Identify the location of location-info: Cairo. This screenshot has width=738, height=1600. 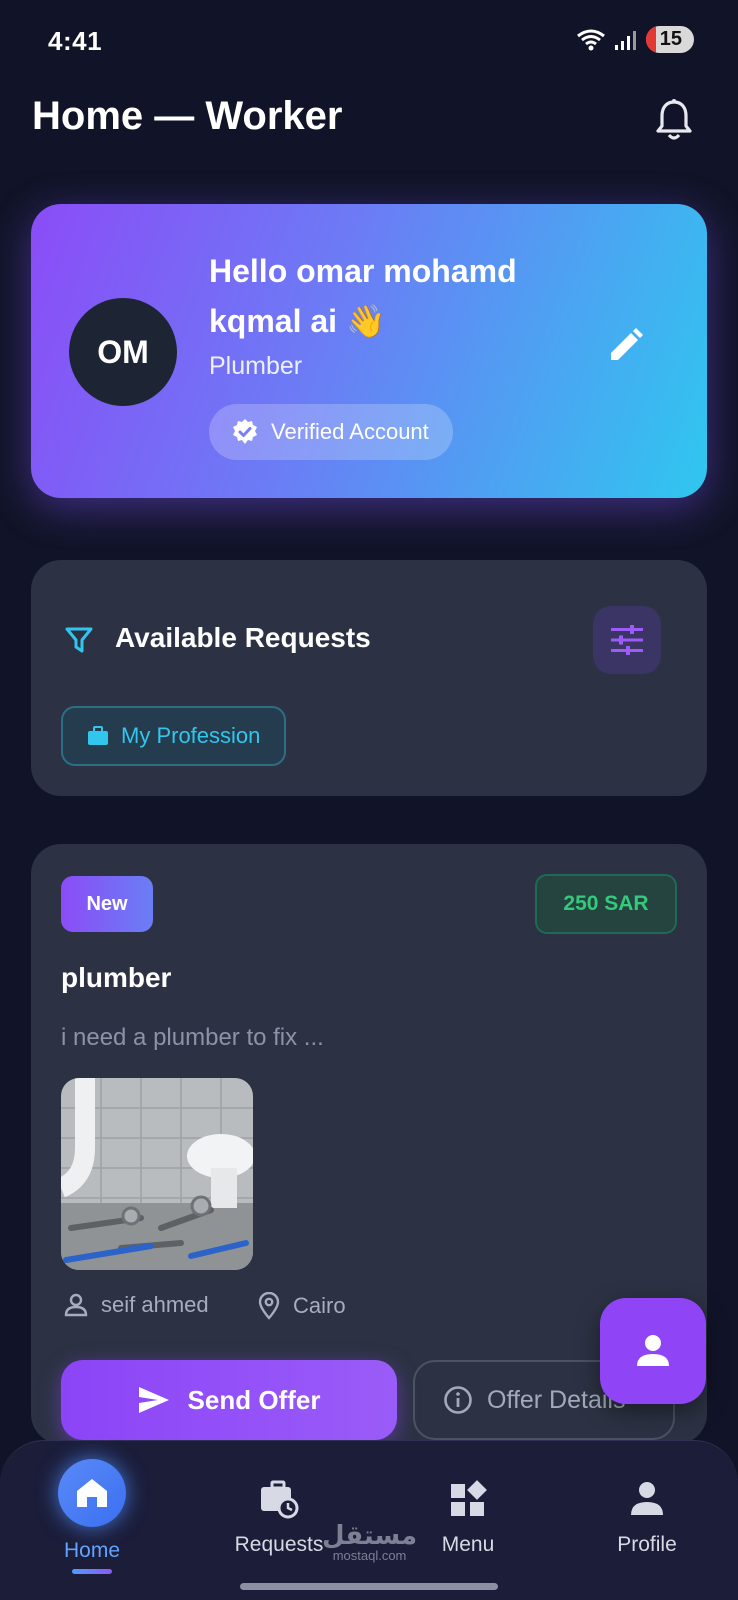
(301, 1306).